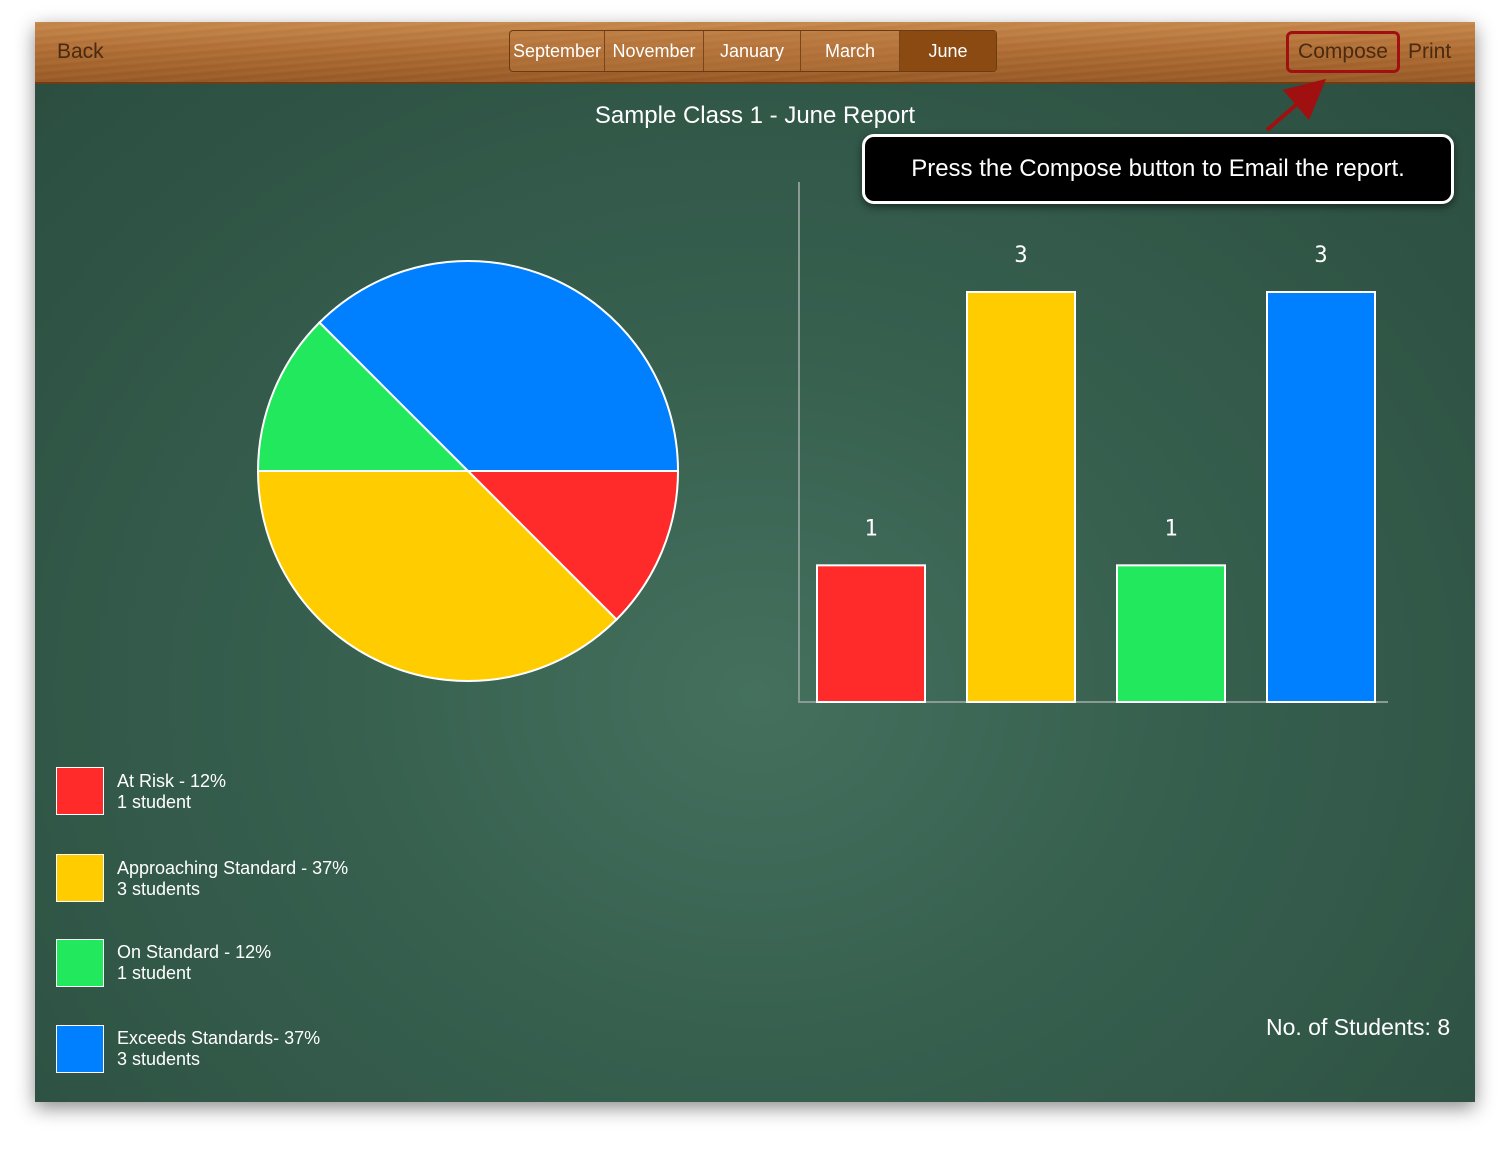 Image resolution: width=1510 pixels, height=1150 pixels. Describe the element at coordinates (194, 963) in the screenshot. I see `legend-item-on-standard: On Standard - 12% 1 student` at that location.